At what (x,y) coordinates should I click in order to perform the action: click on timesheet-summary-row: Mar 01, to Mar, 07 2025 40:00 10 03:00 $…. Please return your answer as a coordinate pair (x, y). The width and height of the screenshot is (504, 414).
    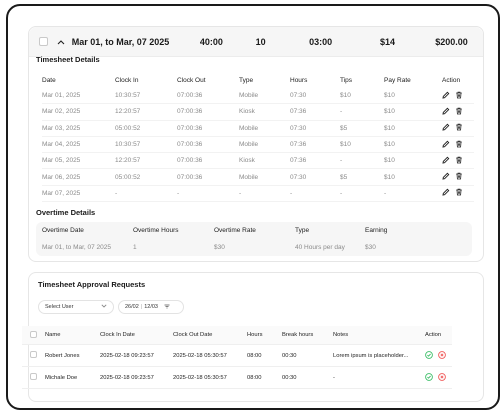
    Looking at the image, I should click on (256, 42).